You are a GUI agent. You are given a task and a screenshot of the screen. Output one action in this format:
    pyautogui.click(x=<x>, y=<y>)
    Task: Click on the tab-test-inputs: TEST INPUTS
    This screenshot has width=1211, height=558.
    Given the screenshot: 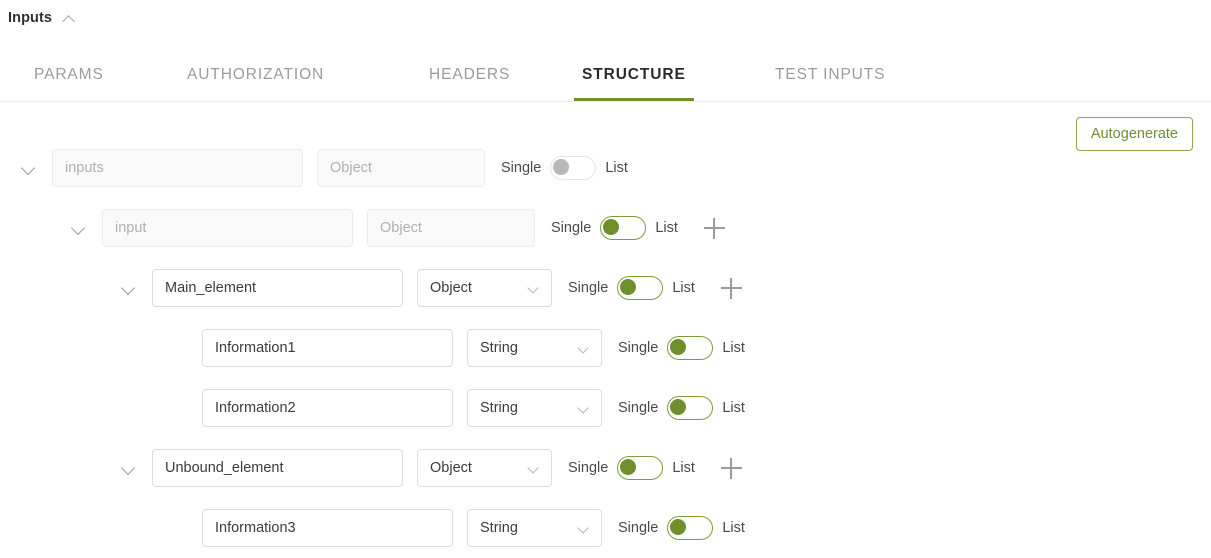 What is the action you would take?
    pyautogui.click(x=830, y=79)
    